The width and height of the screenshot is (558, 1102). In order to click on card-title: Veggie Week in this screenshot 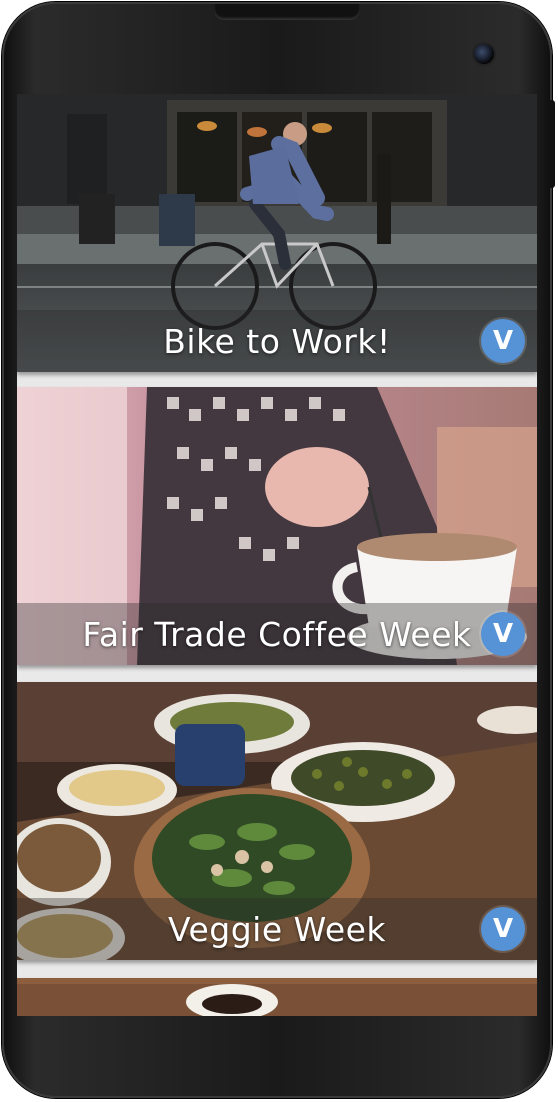, I will do `click(277, 929)`.